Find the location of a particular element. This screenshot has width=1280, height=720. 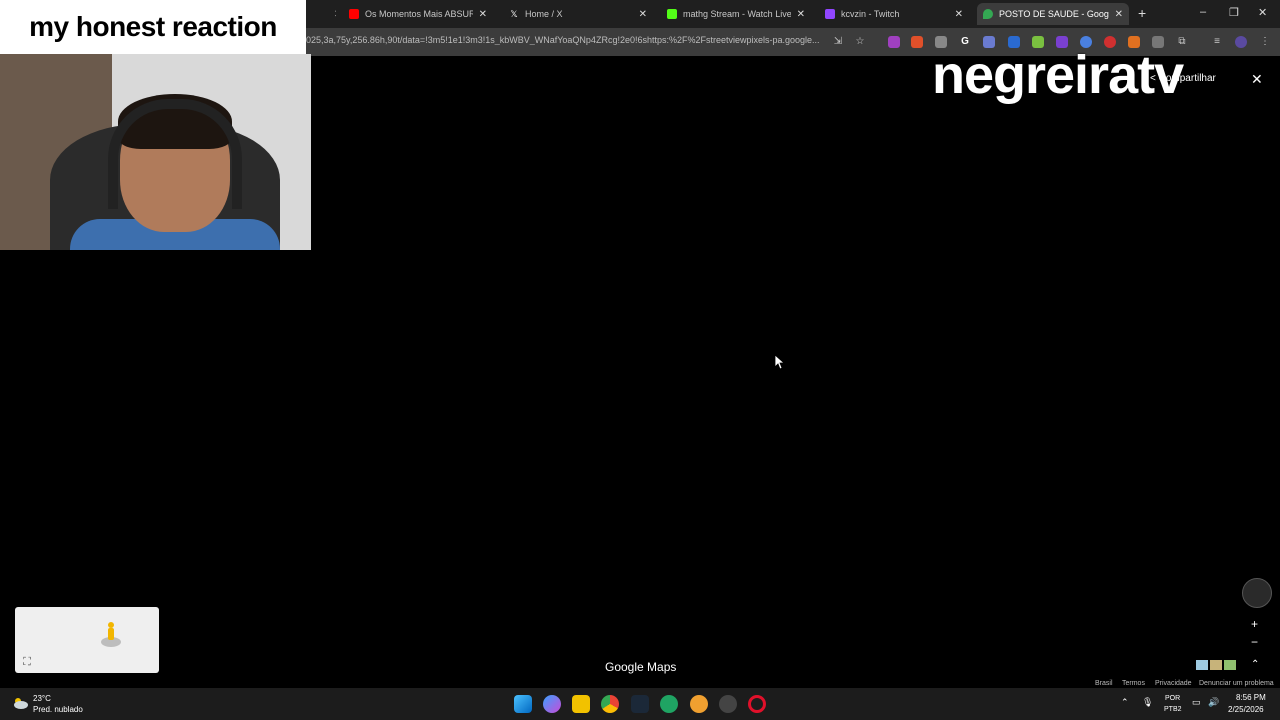

tab-title: POSTO DE SAUDE - Google Ma is located at coordinates (1054, 14).